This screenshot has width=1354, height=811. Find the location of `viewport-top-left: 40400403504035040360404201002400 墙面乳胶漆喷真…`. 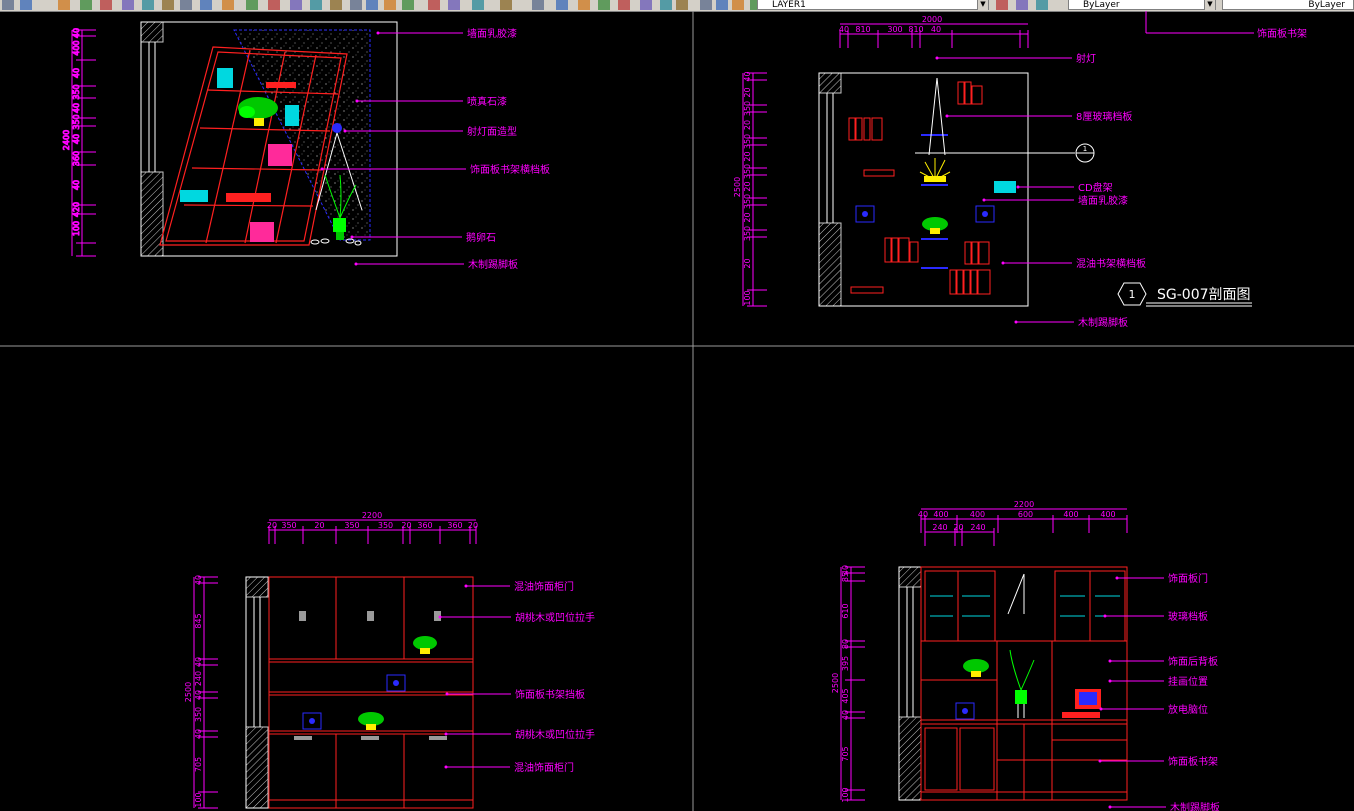

viewport-top-left: 40400403504035040360404201002400 墙面乳胶漆喷真… is located at coordinates (306, 146).